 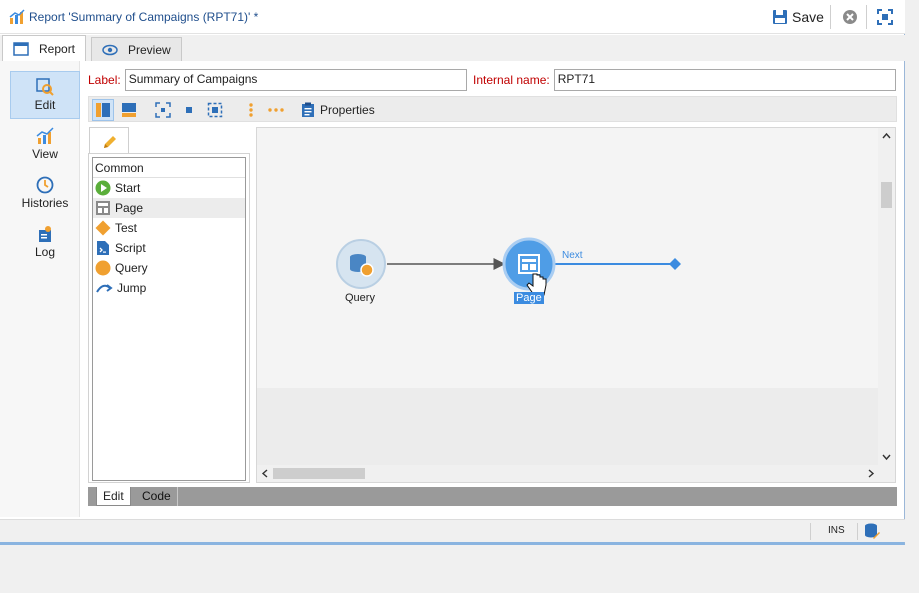 I want to click on tab-report: Report, so click(x=44, y=48).